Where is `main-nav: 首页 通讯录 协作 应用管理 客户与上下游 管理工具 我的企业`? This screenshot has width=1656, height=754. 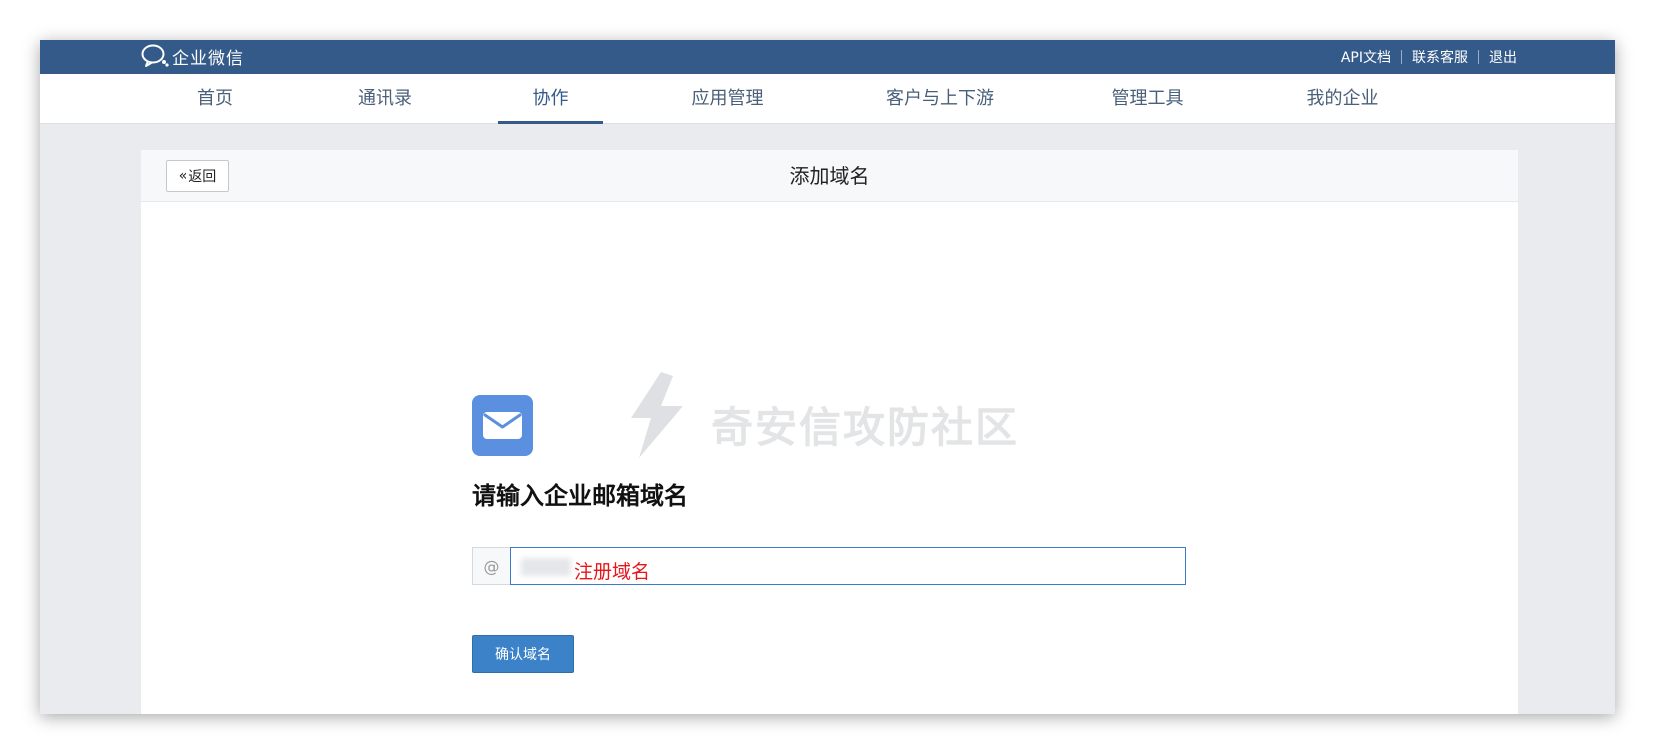 main-nav: 首页 通讯录 协作 应用管理 客户与上下游 管理工具 我的企业 is located at coordinates (827, 99).